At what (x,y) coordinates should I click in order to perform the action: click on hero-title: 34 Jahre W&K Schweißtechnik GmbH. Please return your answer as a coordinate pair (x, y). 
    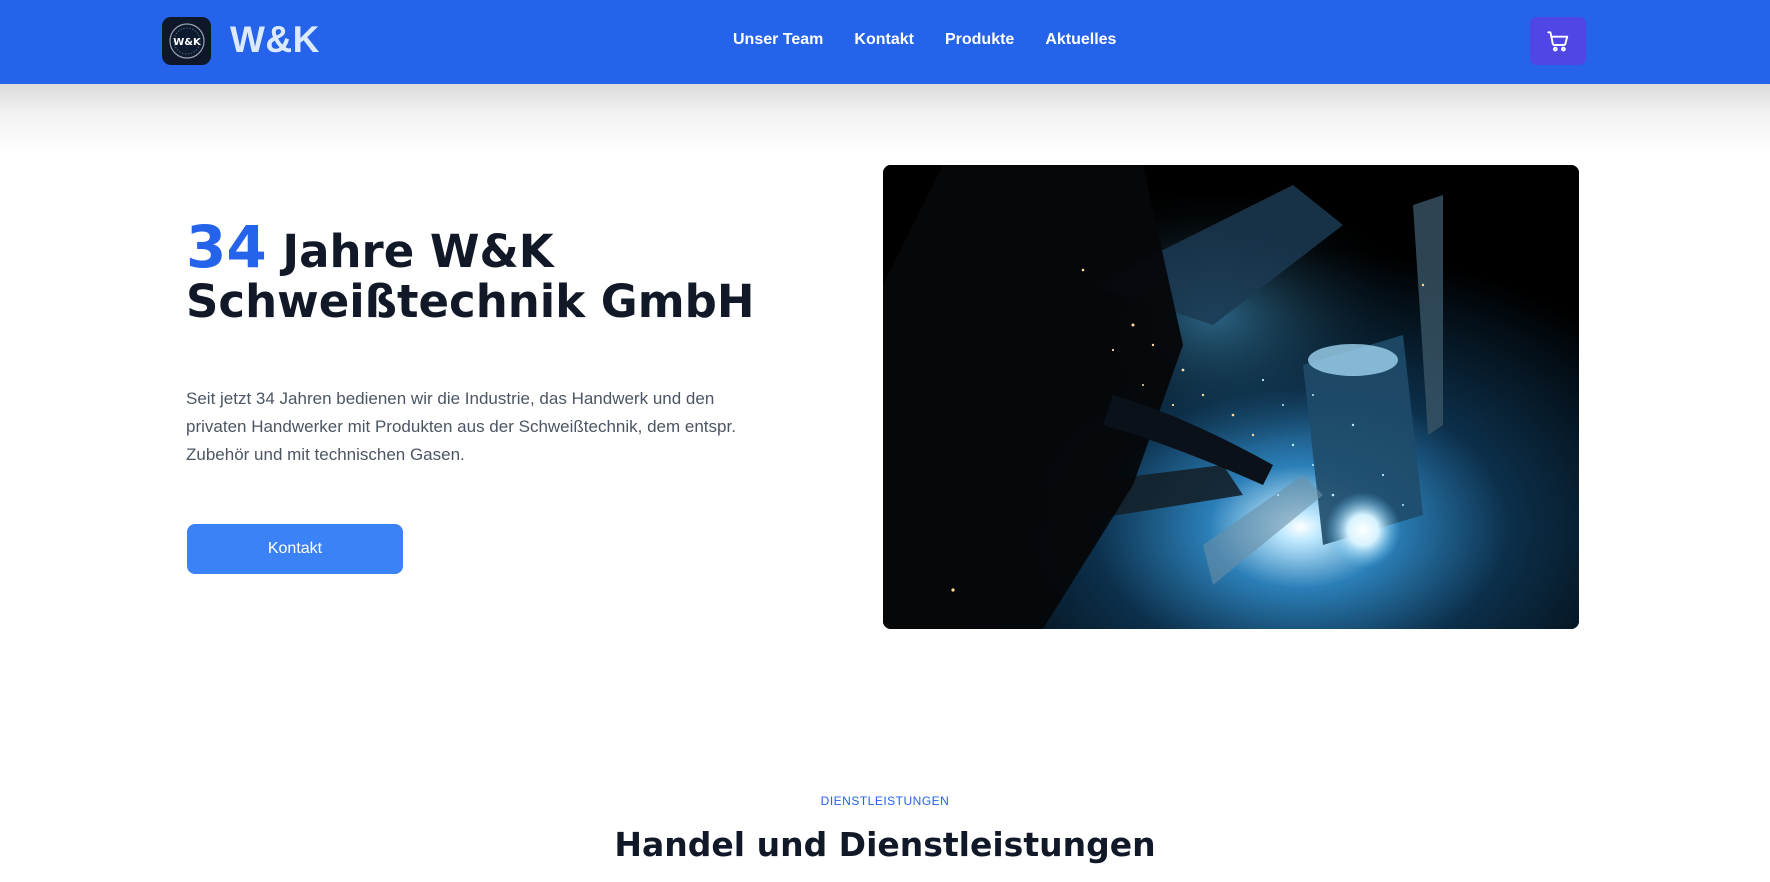
    Looking at the image, I should click on (496, 273).